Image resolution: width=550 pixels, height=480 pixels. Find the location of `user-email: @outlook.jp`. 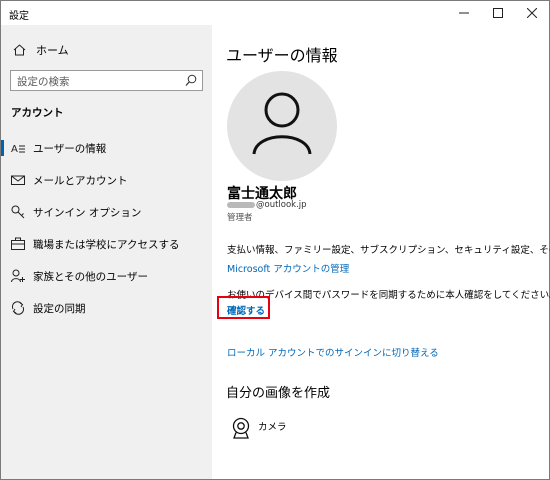

user-email: @outlook.jp is located at coordinates (267, 205).